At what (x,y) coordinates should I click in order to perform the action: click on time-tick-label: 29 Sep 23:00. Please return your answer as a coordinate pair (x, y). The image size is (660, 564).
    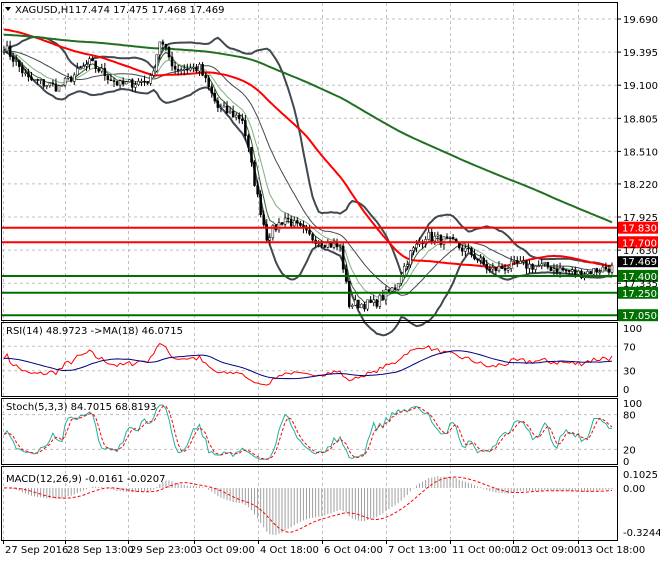
    Looking at the image, I should click on (163, 550).